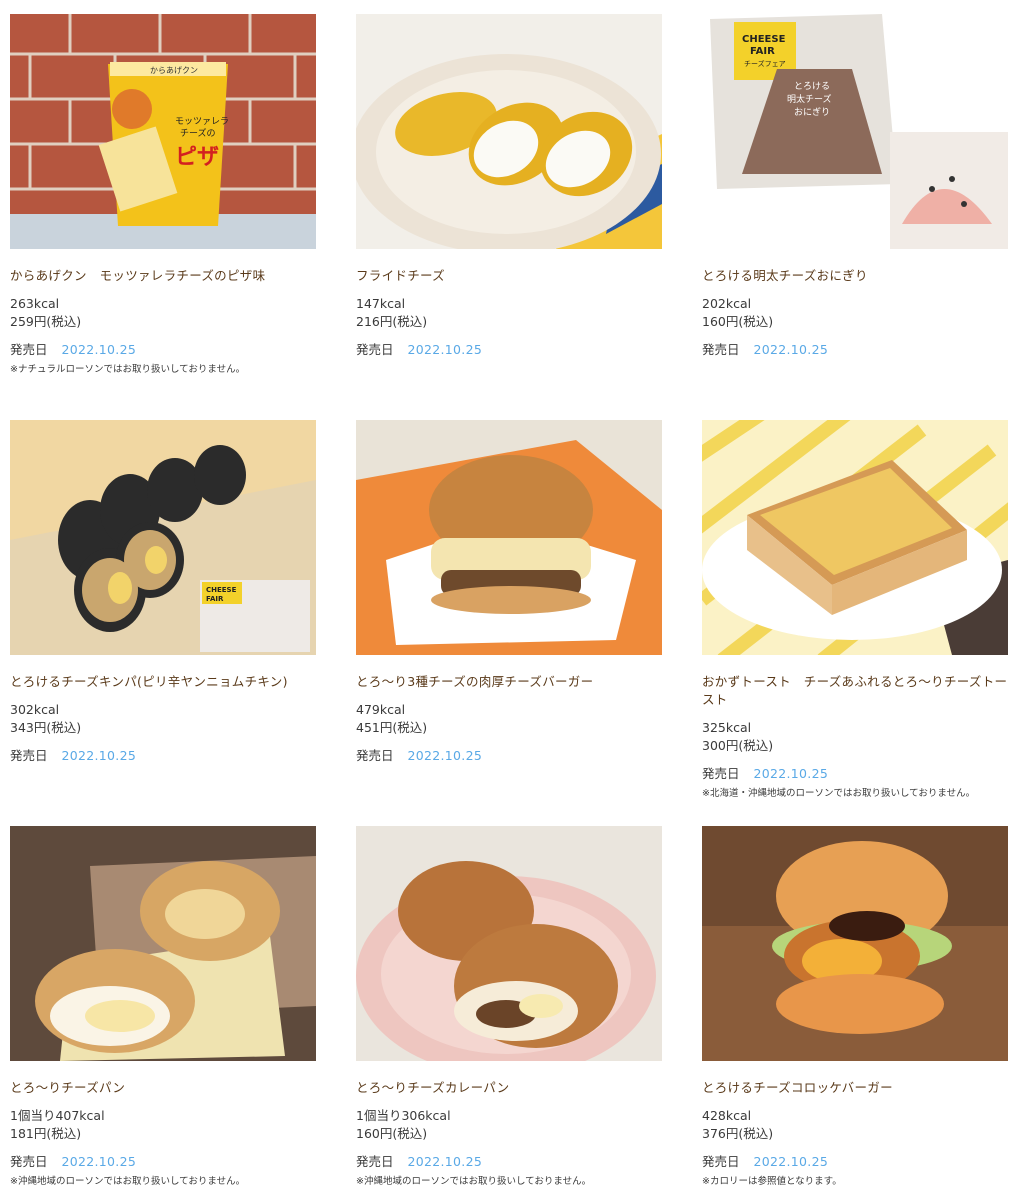  What do you see at coordinates (381, 709) in the screenshot?
I see `product-calories: 479kcal` at bounding box center [381, 709].